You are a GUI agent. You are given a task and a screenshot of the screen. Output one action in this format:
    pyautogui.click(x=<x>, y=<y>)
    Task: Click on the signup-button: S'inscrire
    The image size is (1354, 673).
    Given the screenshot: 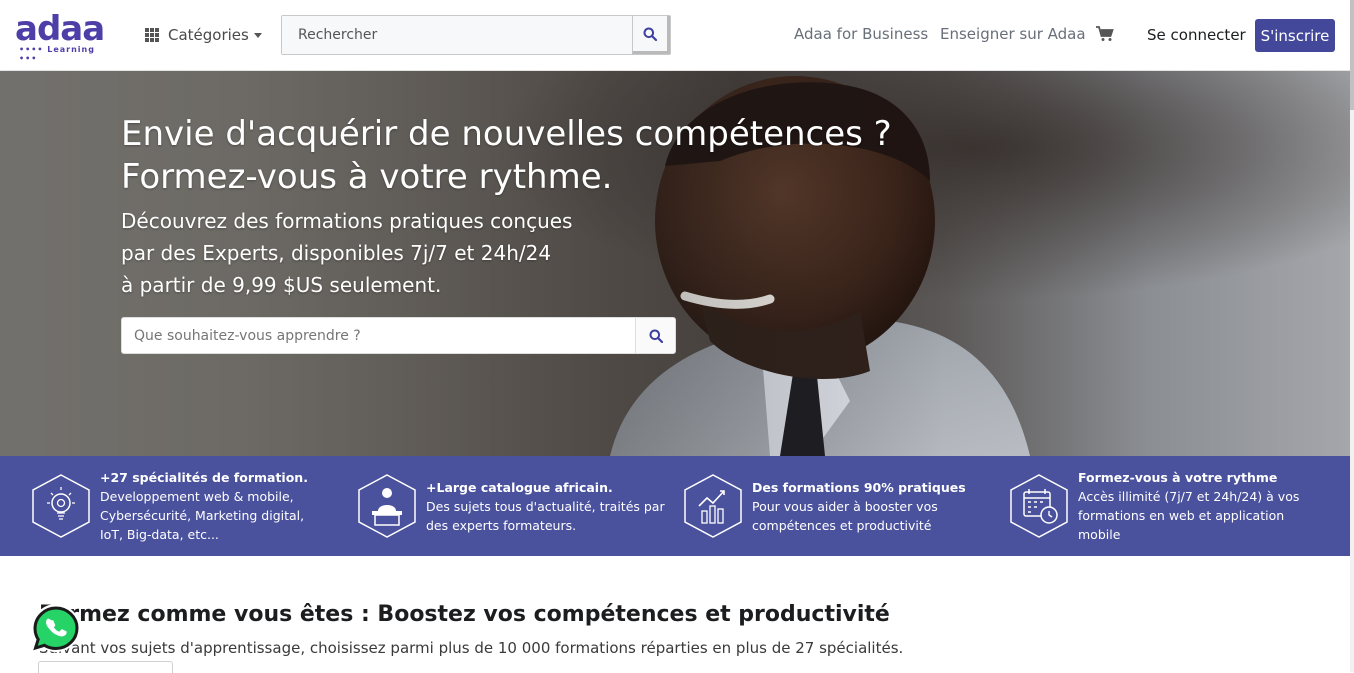 What is the action you would take?
    pyautogui.click(x=1295, y=35)
    